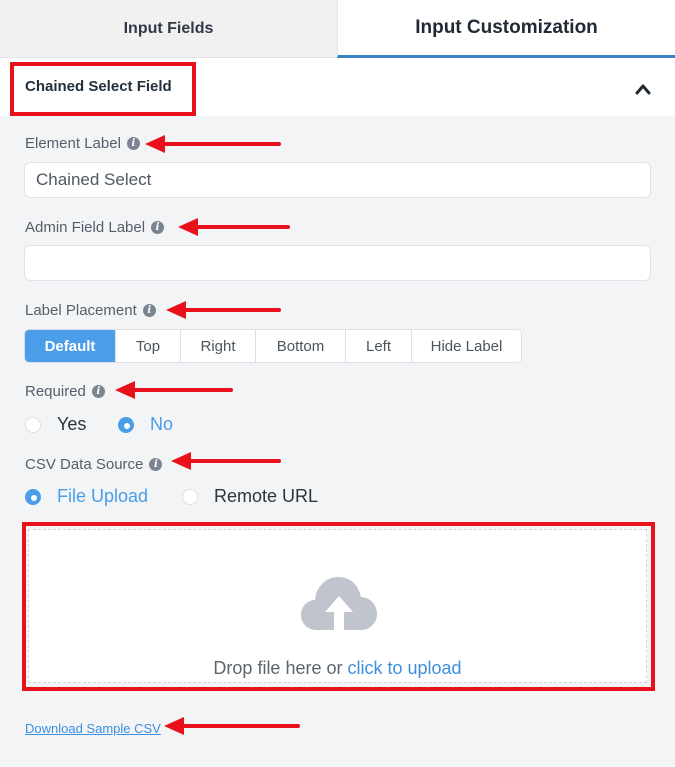 The height and width of the screenshot is (767, 675). What do you see at coordinates (168, 29) in the screenshot?
I see `tab-input-fields: Input Fields` at bounding box center [168, 29].